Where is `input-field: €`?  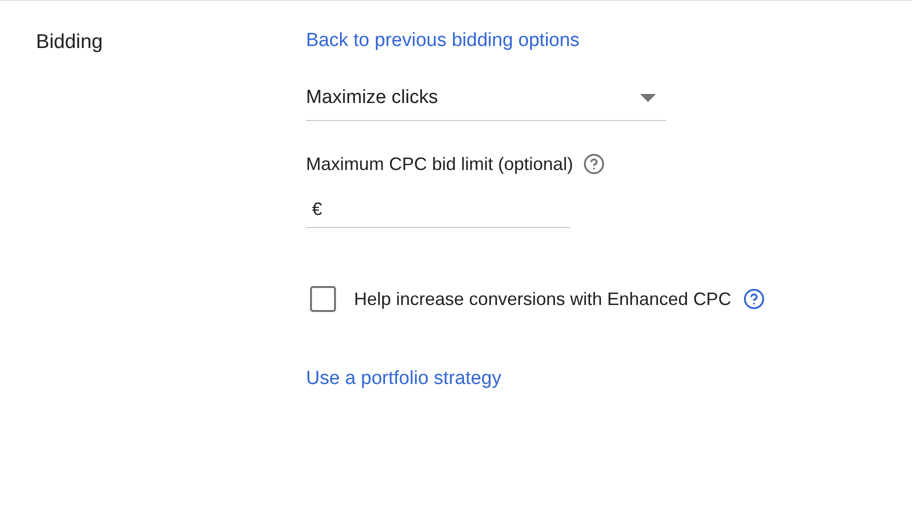 input-field: € is located at coordinates (438, 210).